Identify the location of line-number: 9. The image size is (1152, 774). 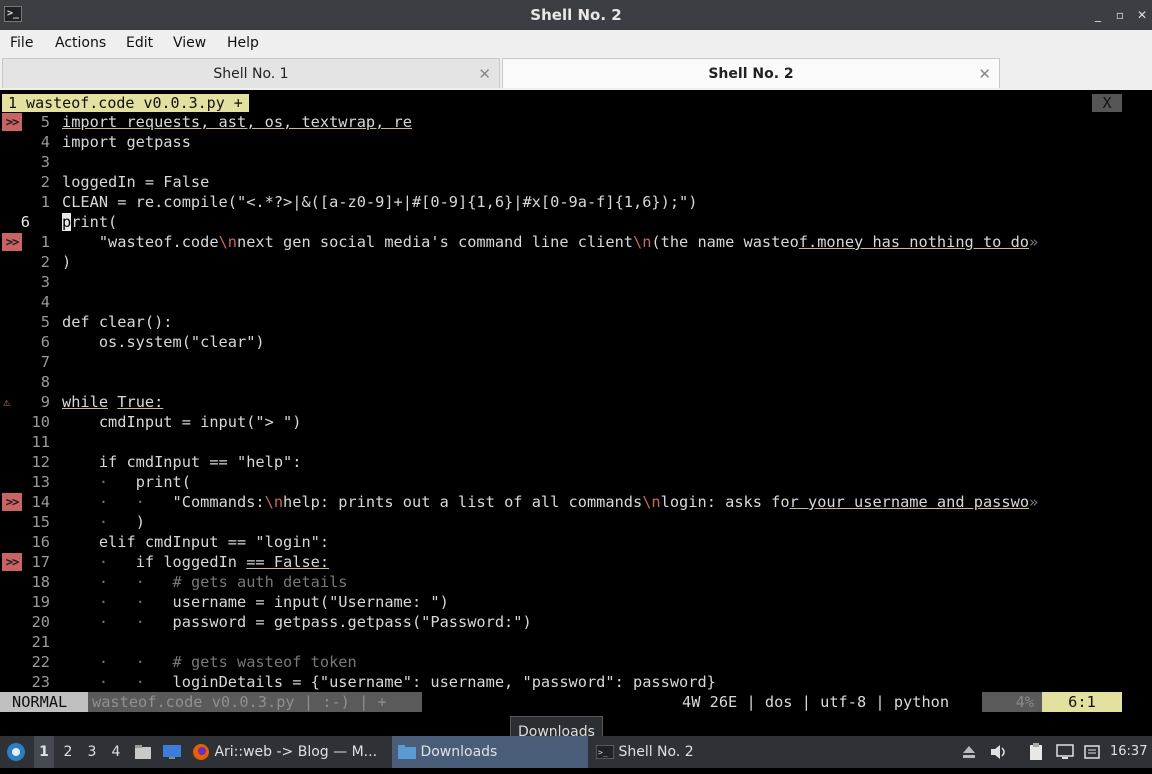
(45, 402).